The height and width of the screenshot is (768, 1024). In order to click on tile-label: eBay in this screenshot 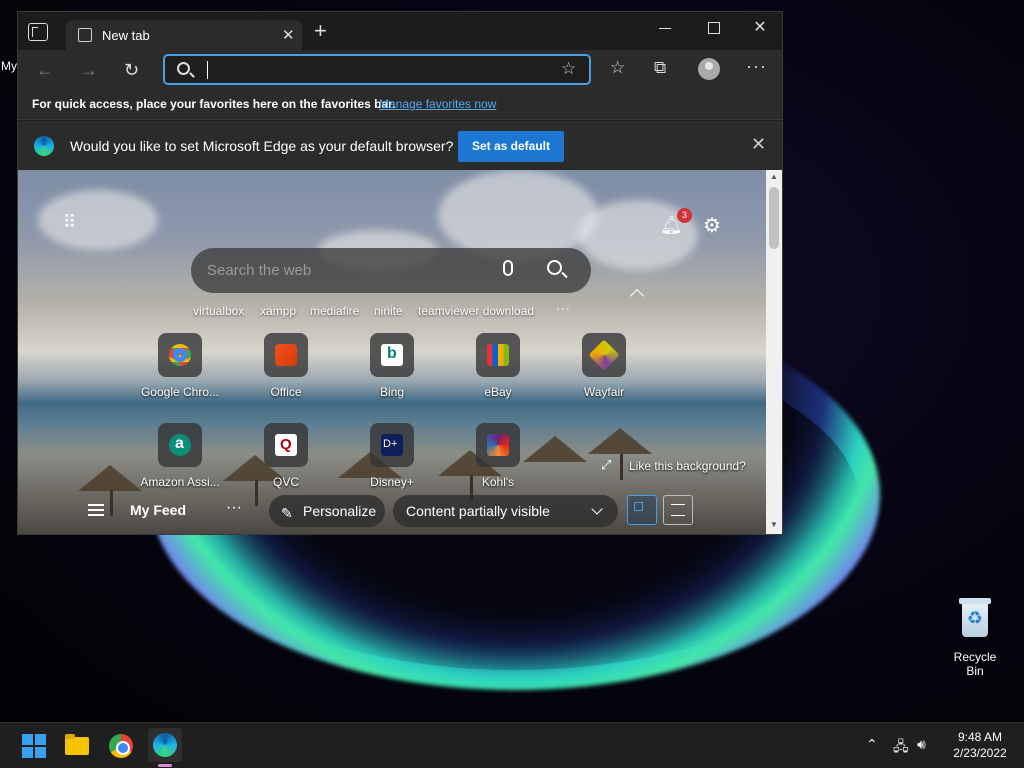, I will do `click(498, 392)`.